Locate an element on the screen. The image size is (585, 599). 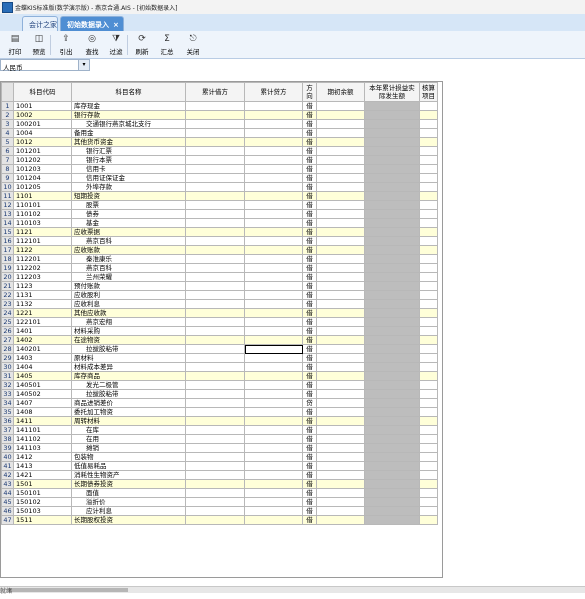
cell-name: 委托加工物资 is located at coordinates (128, 412).